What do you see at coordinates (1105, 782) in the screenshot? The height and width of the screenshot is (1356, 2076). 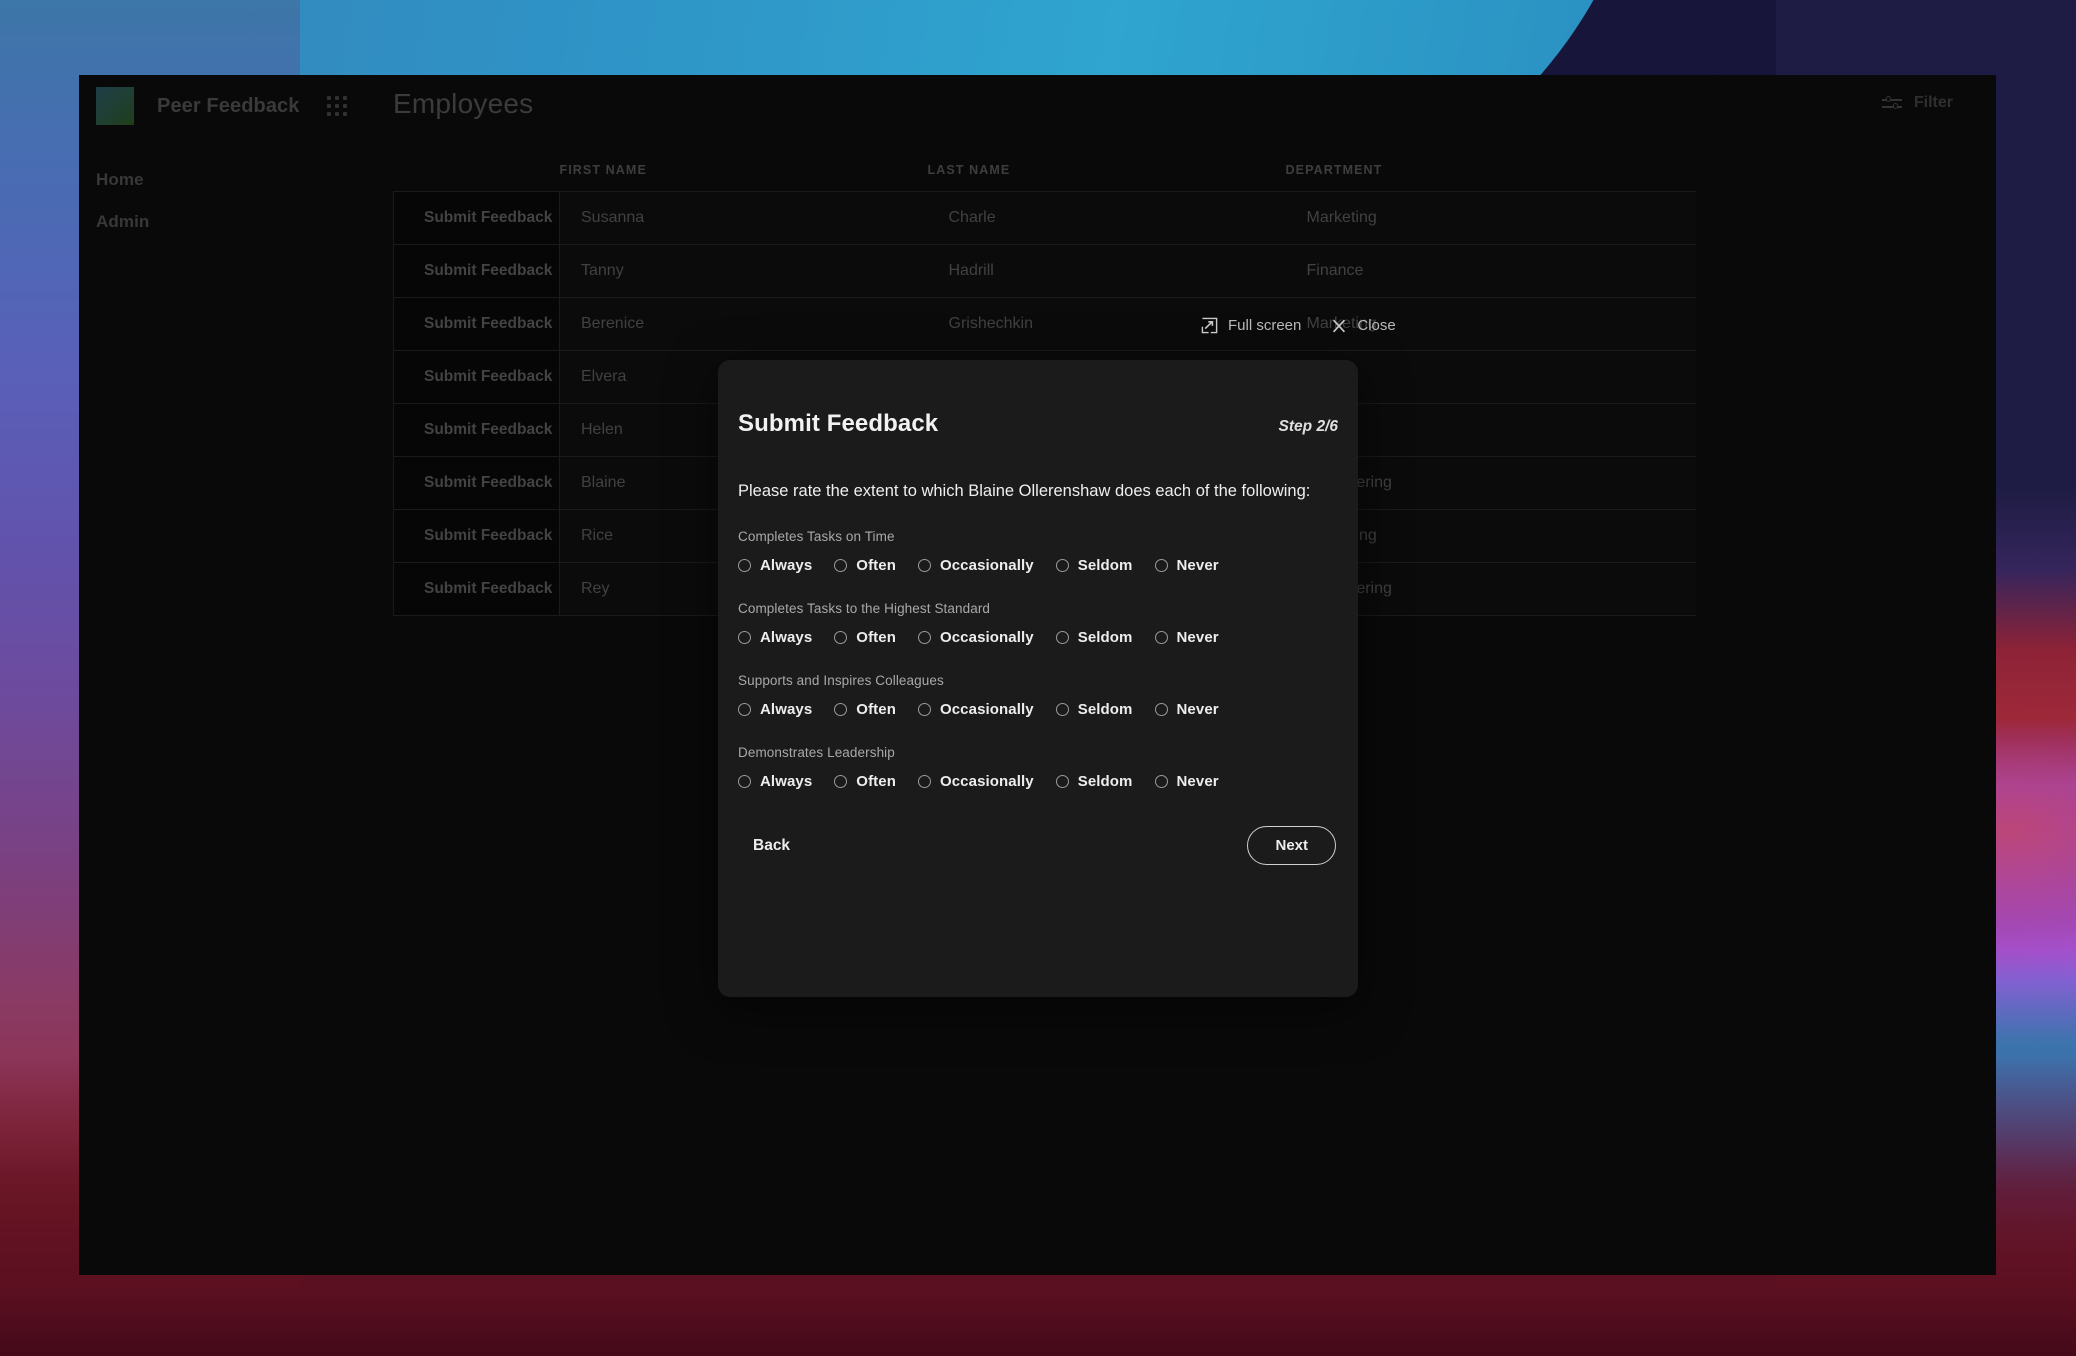 I see `radio-option-label: Seldom` at bounding box center [1105, 782].